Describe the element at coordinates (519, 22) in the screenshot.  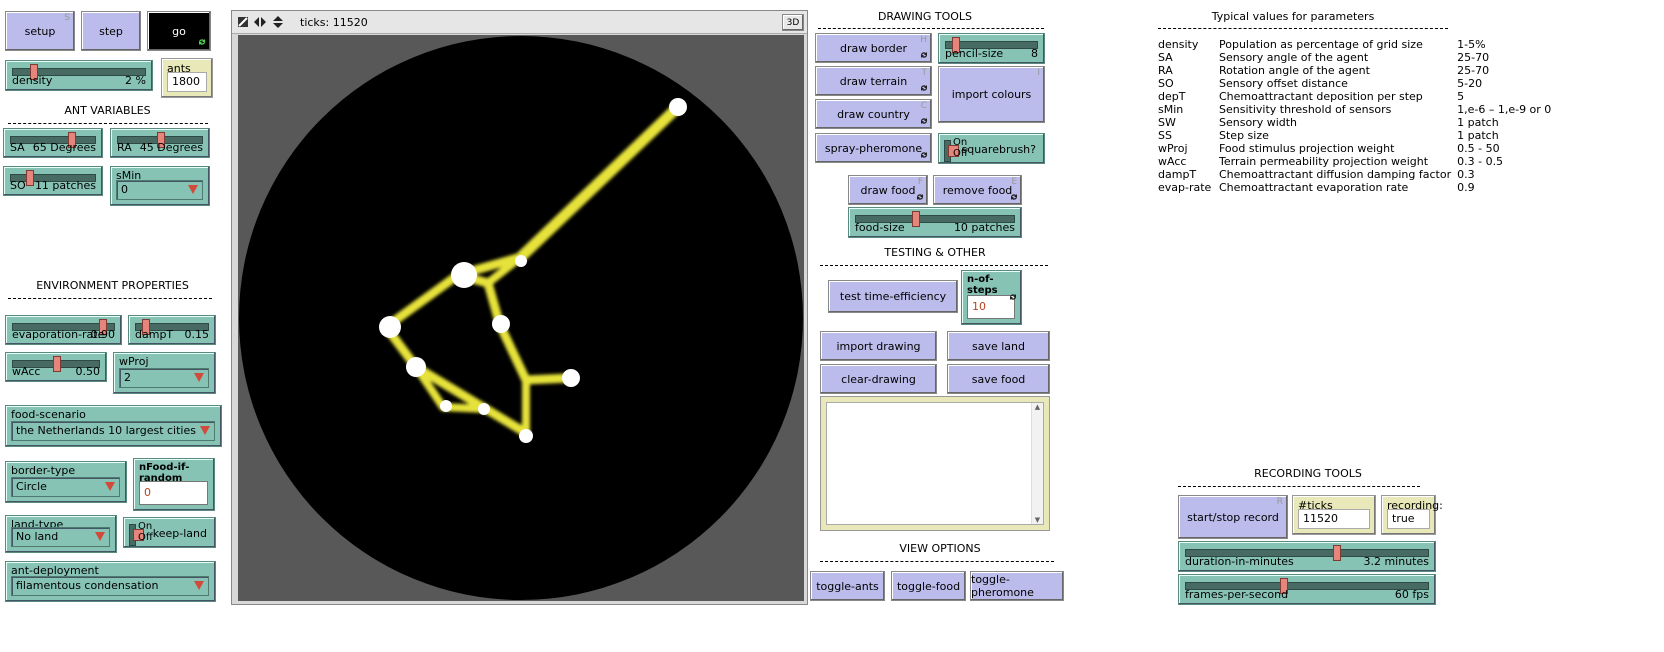
I see `view-toolbar: ticks: 11520 3D` at that location.